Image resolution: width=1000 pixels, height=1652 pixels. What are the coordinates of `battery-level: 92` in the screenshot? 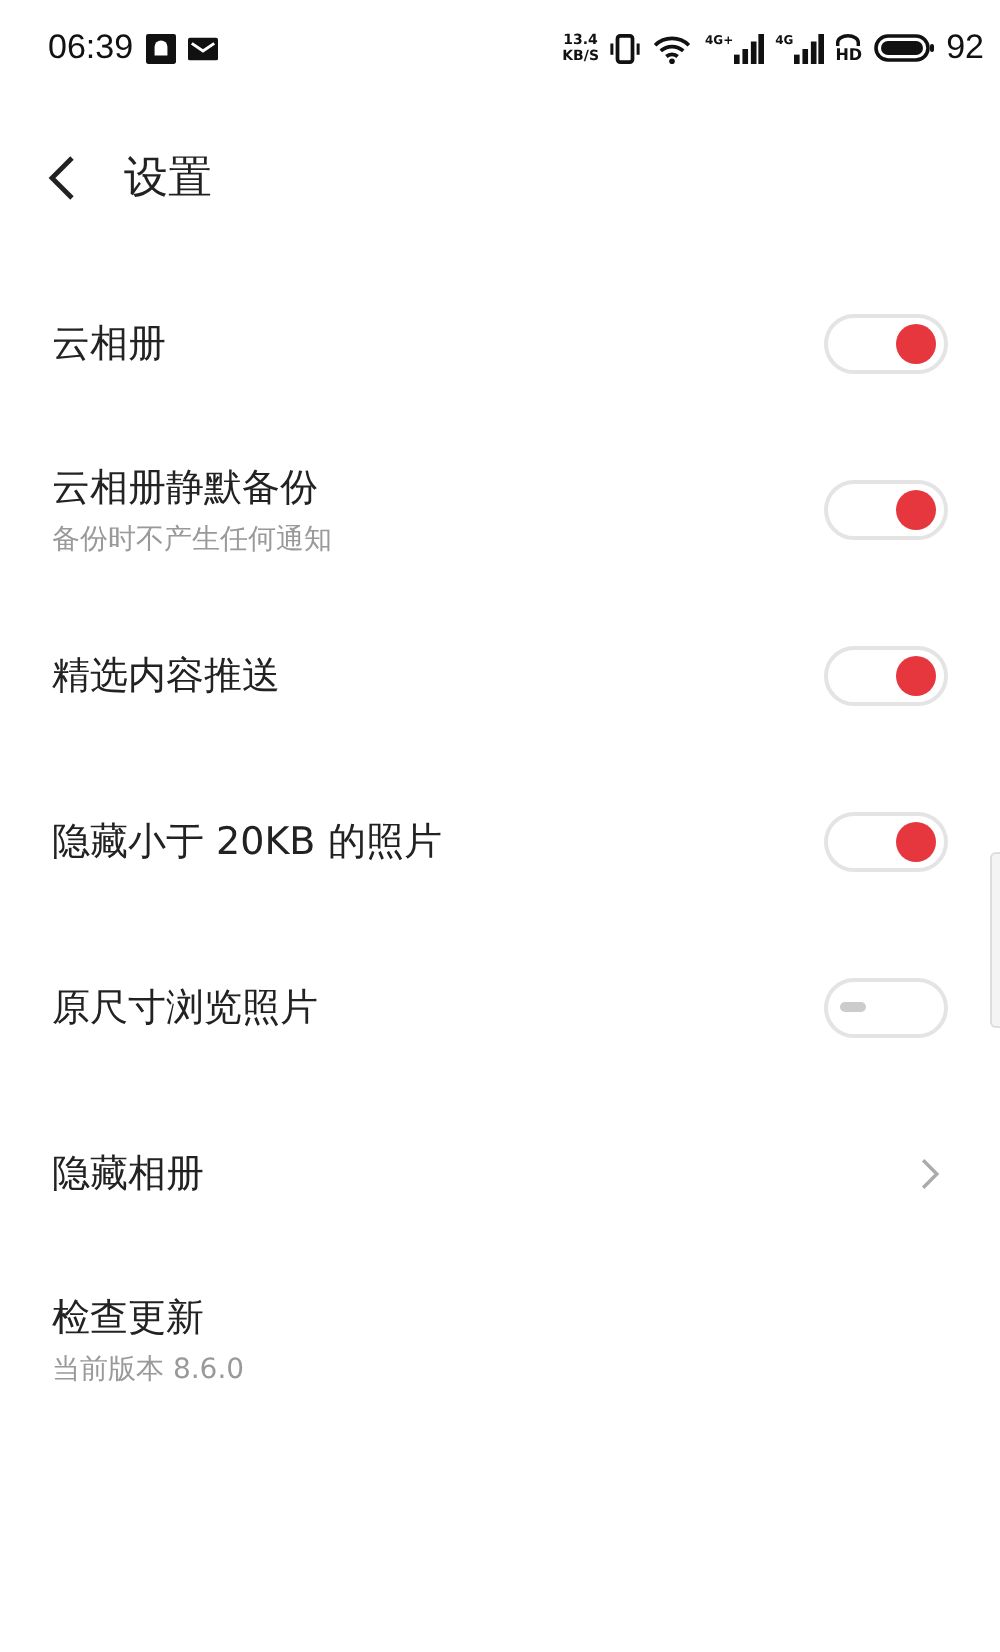 It's located at (965, 48).